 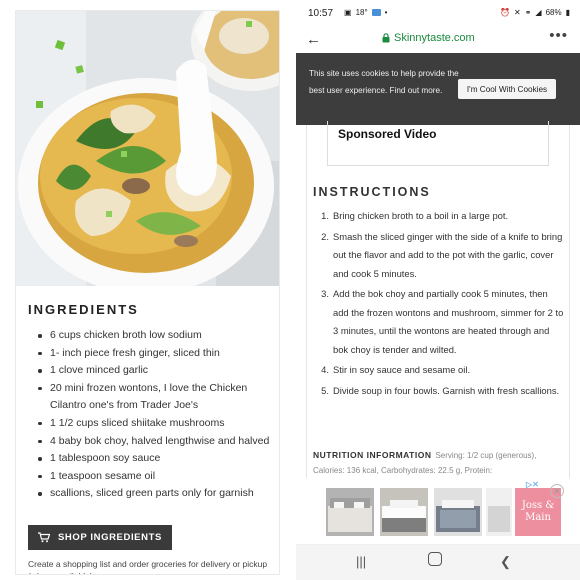 I want to click on signal-icon: ◢, so click(x=538, y=12).